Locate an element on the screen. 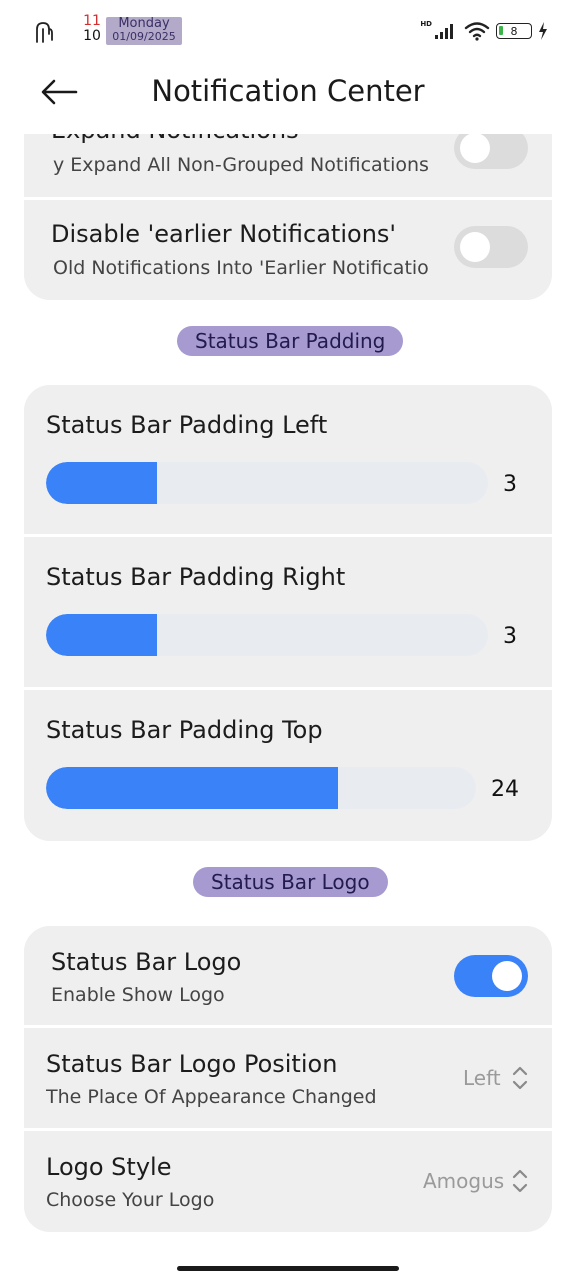 Image resolution: width=576 pixels, height=1280 pixels. disable-earlier-title: Disable 'earlier Notifications' is located at coordinates (223, 234).